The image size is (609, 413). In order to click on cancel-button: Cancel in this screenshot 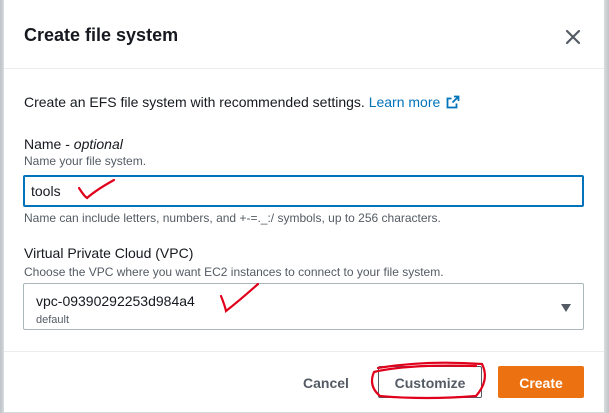, I will do `click(326, 382)`.